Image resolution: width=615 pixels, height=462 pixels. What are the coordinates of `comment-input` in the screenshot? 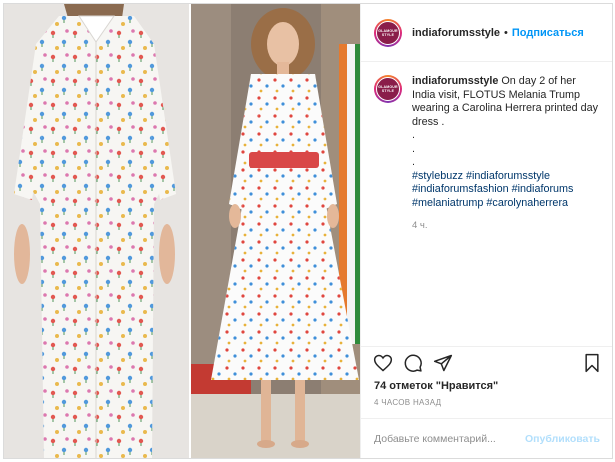 It's located at (450, 438).